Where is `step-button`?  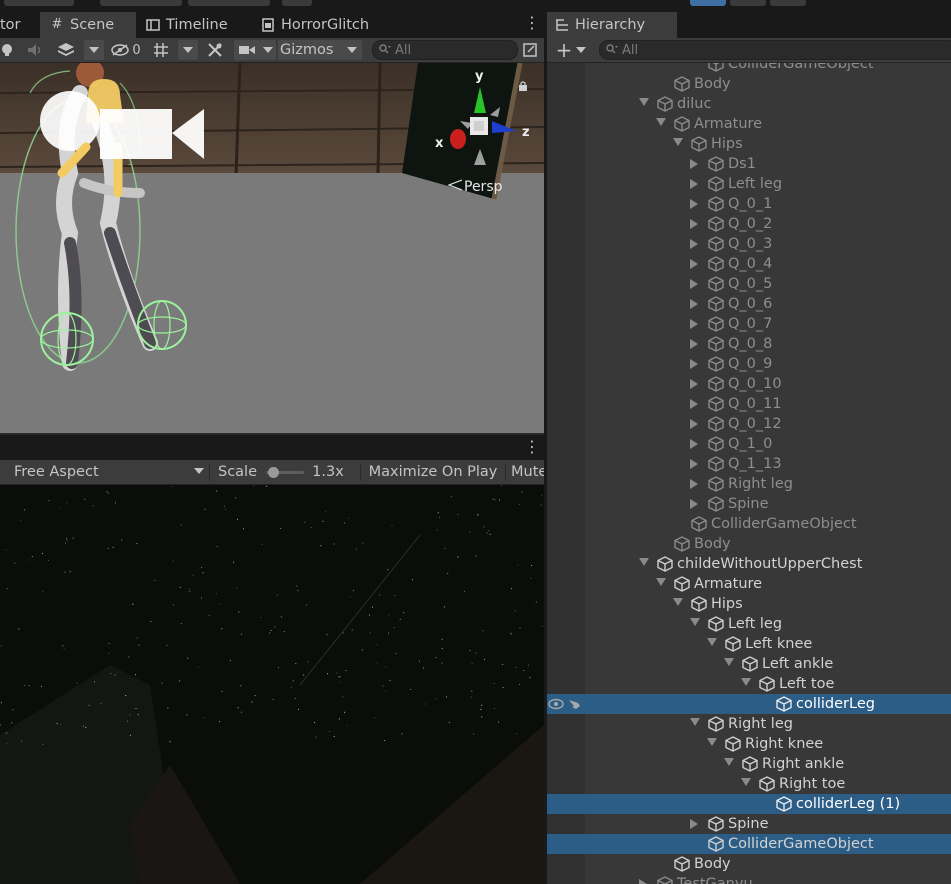 step-button is located at coordinates (788, 3).